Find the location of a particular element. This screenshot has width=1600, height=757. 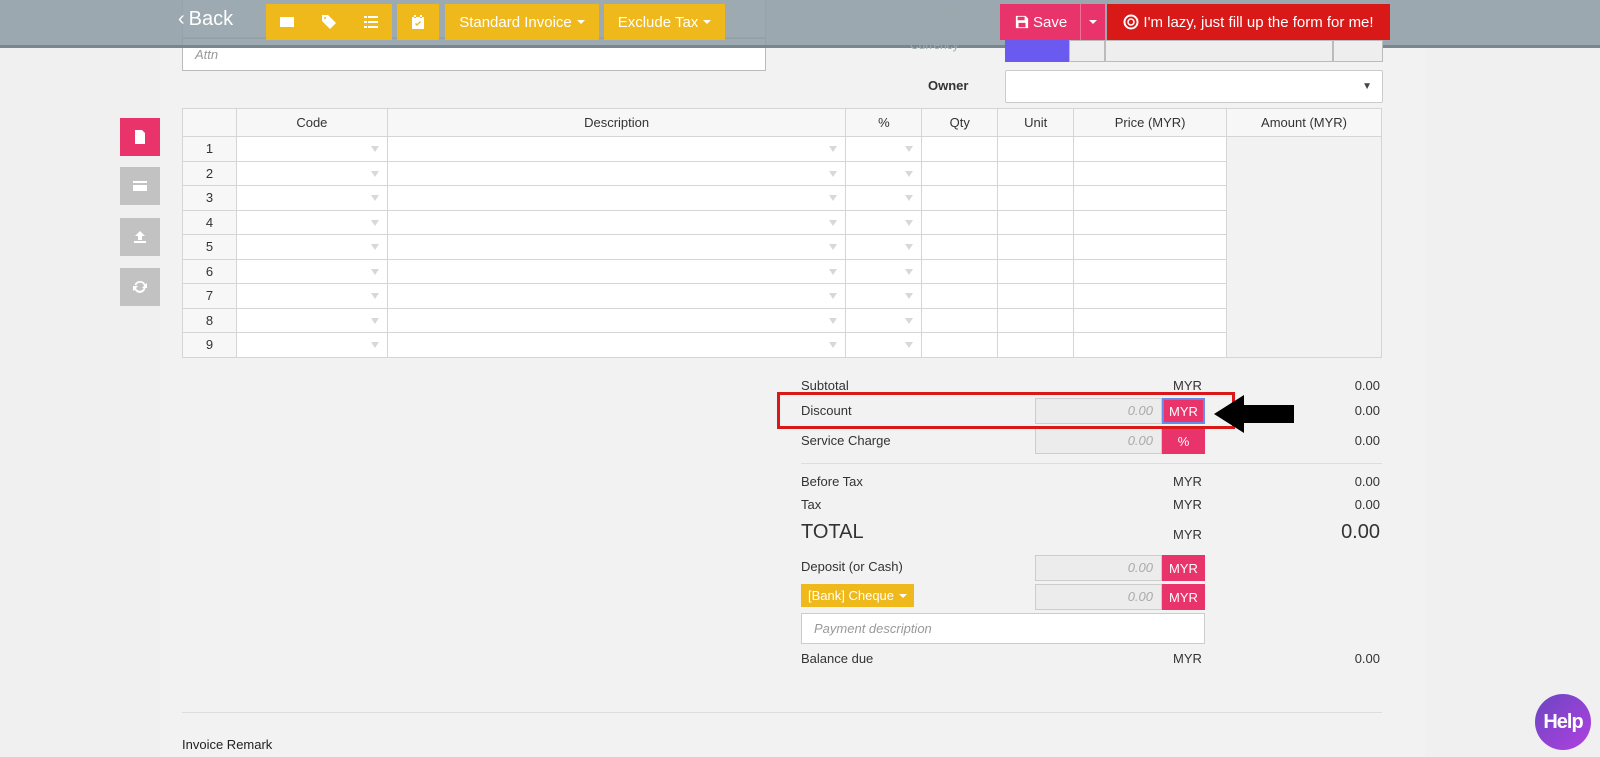

help-widget-button: Help is located at coordinates (1563, 722).